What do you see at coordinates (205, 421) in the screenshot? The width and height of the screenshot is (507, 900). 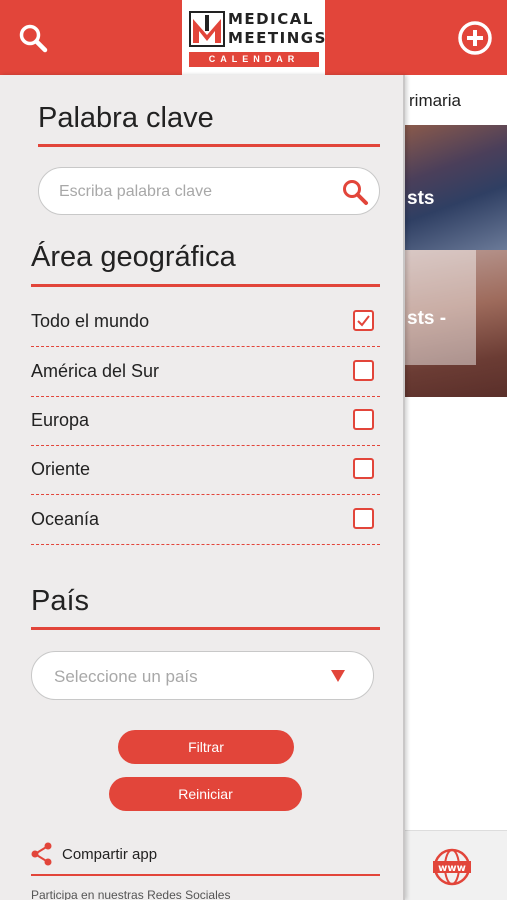 I see `region-option-europa: Europa` at bounding box center [205, 421].